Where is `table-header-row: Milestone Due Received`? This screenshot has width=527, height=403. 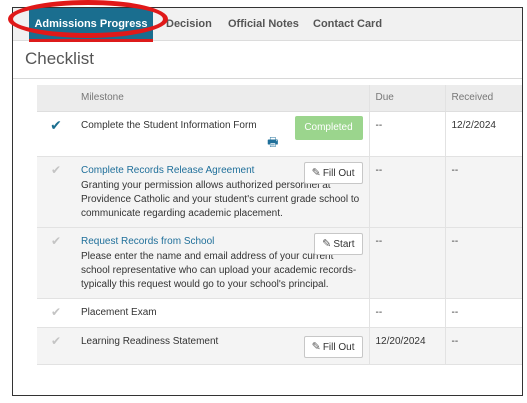 table-header-row: Milestone Due Received is located at coordinates (279, 98).